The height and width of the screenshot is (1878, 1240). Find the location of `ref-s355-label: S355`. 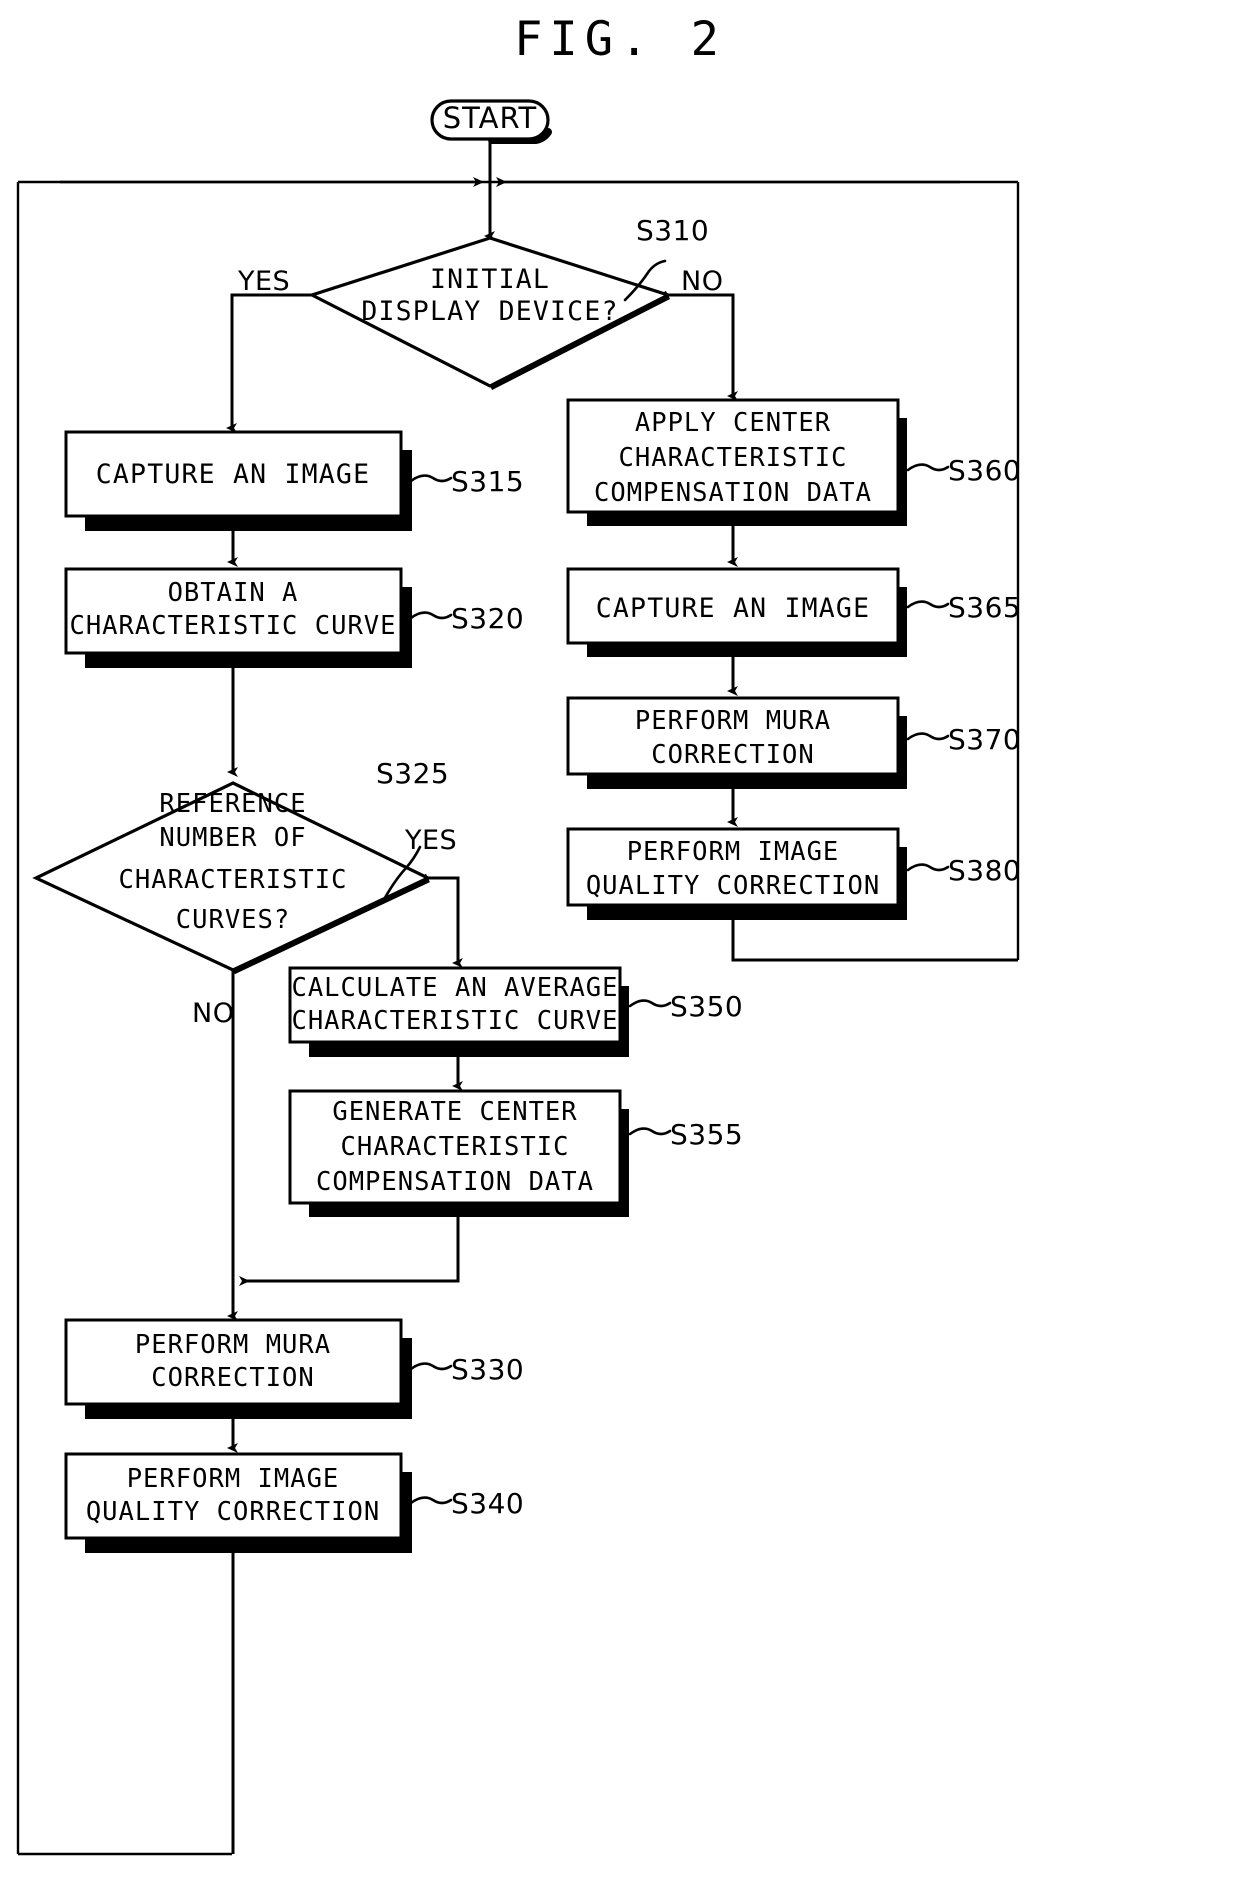

ref-s355-label: S355 is located at coordinates (706, 1134).